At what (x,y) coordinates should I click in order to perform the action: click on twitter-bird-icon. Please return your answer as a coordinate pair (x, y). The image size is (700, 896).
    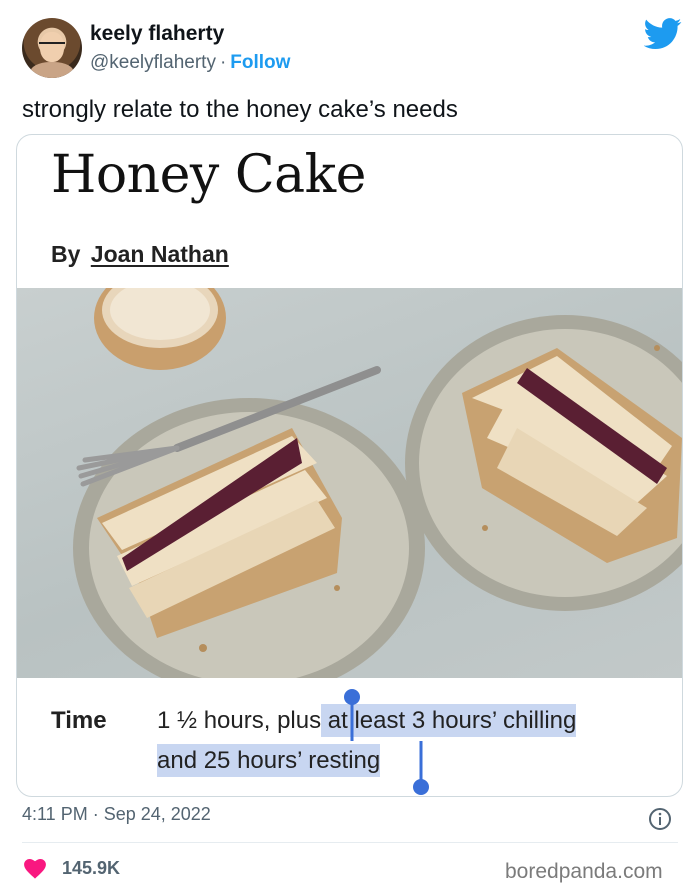
    Looking at the image, I should click on (663, 34).